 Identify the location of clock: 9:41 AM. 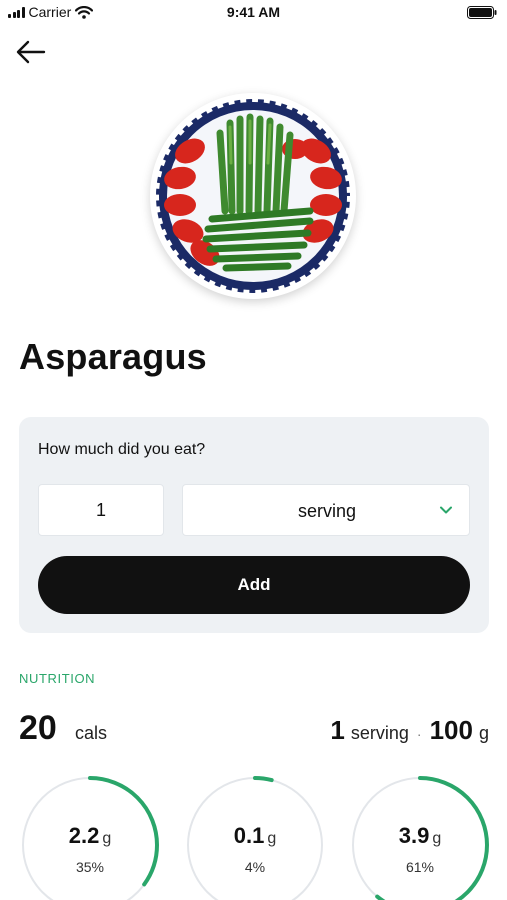
(253, 12).